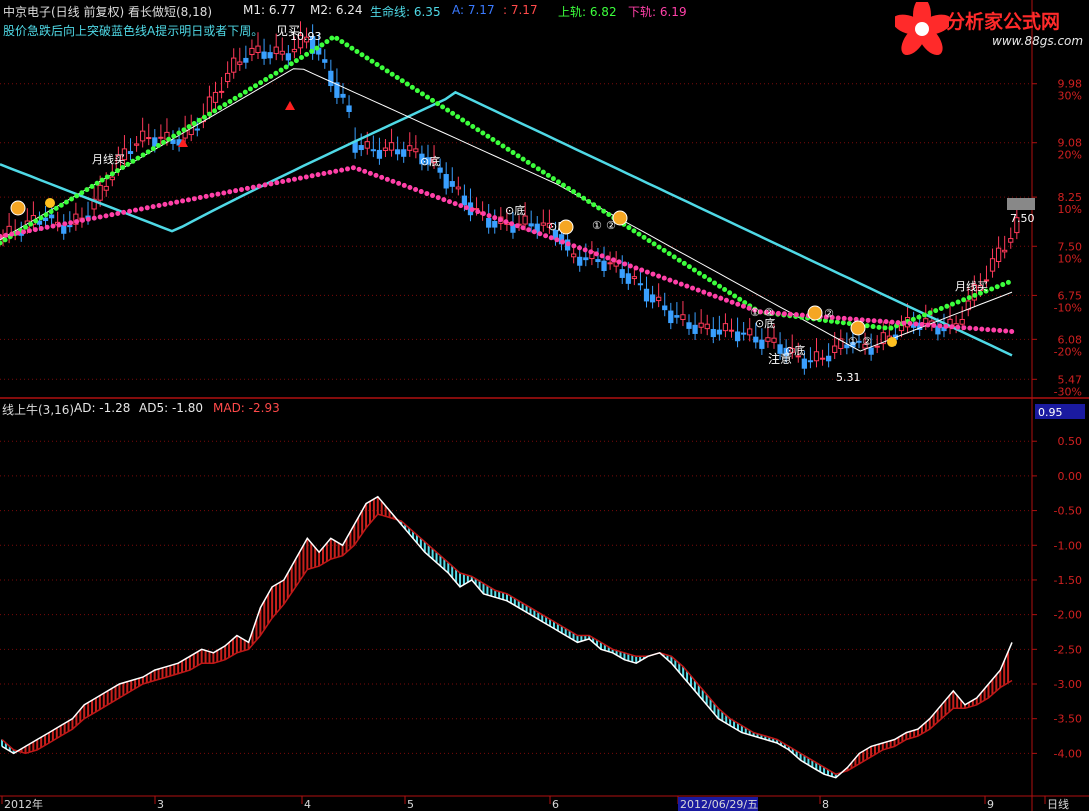  Describe the element at coordinates (1068, 649) in the screenshot. I see `ad-tick-label: -2.50` at that location.